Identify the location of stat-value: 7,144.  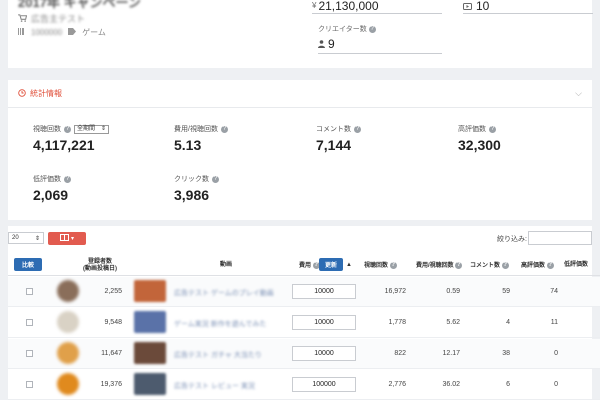
(334, 145).